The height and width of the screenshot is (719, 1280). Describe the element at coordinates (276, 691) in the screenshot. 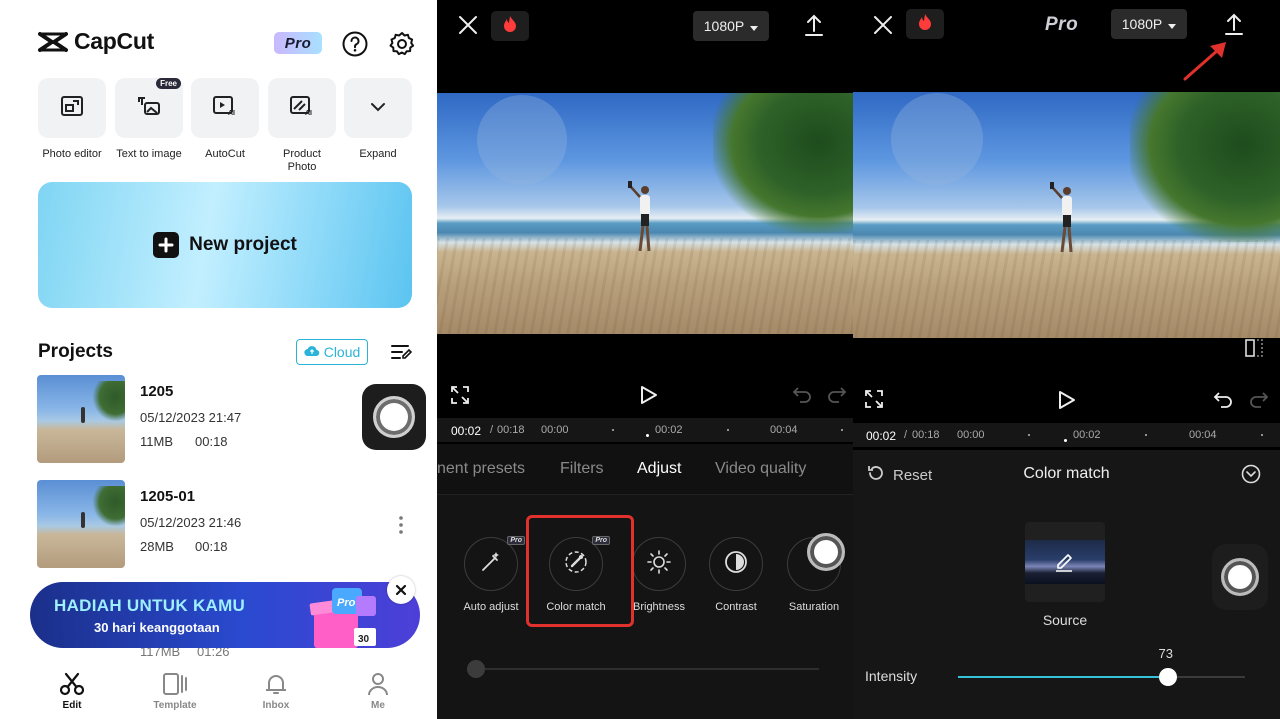

I see `nav-inbox: Inbox` at that location.